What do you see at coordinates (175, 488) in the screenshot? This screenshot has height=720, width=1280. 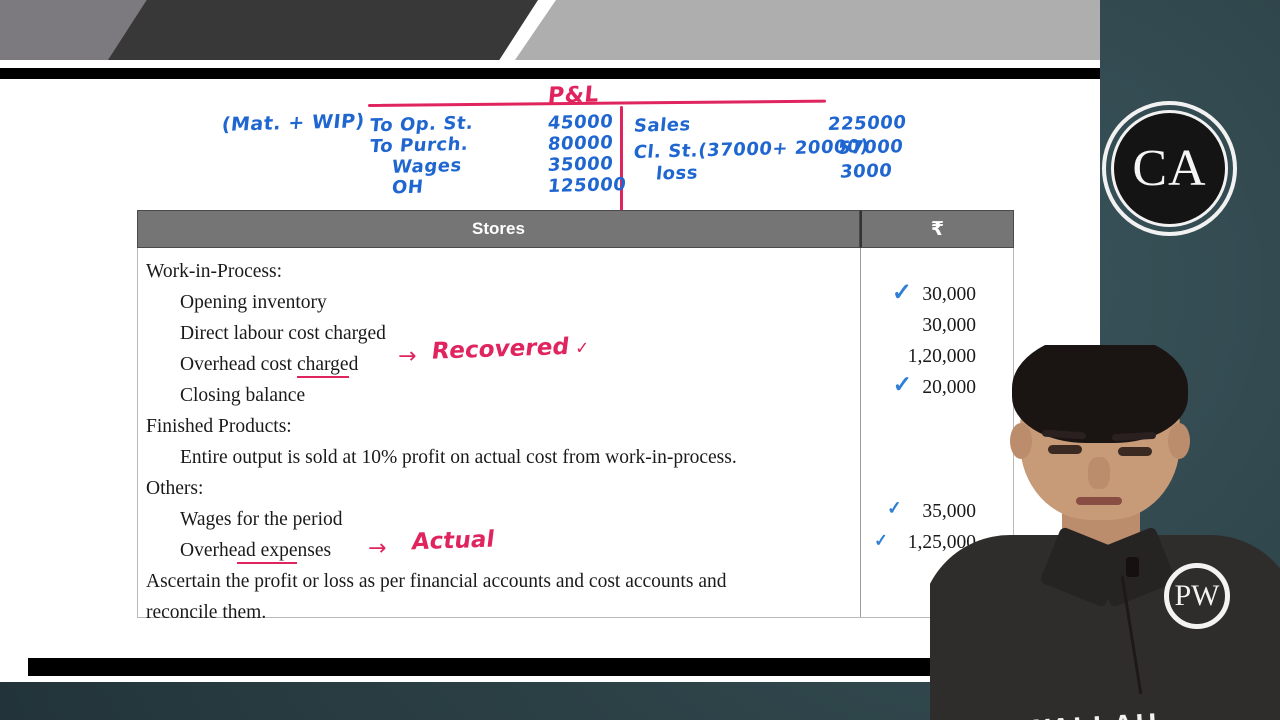 I see `table-row: Others:` at bounding box center [175, 488].